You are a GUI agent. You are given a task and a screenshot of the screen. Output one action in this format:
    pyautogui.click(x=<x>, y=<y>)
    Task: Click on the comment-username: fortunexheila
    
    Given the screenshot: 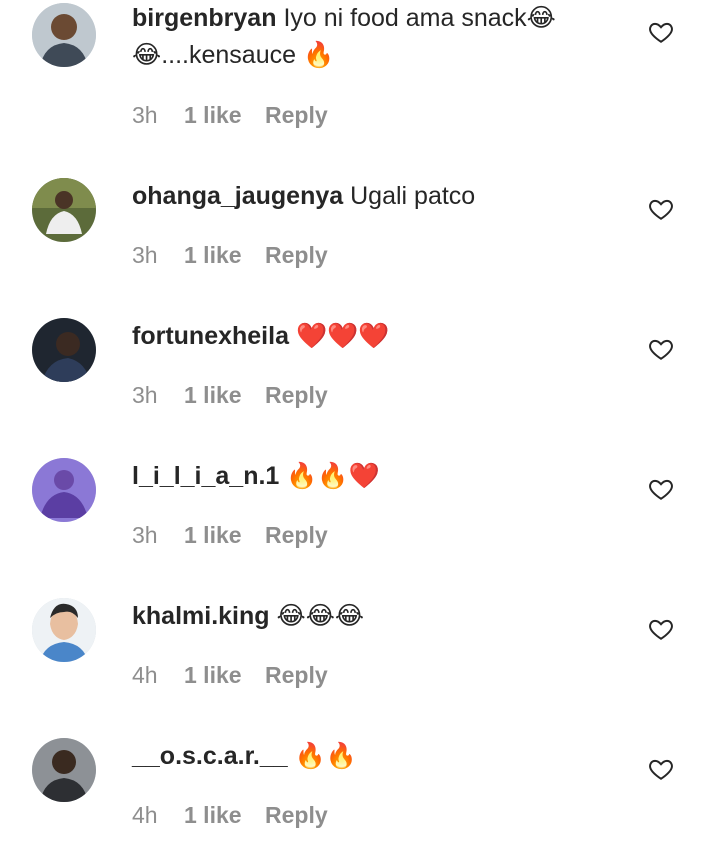 What is the action you would take?
    pyautogui.click(x=210, y=336)
    